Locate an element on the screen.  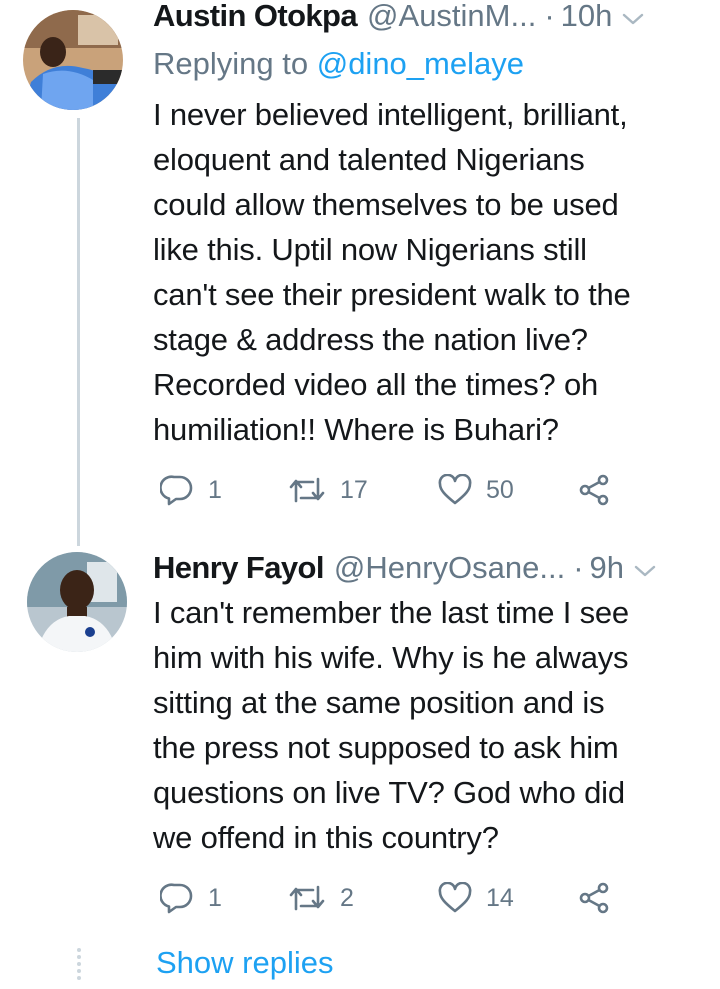
replying-to-mention: @dino_melaye is located at coordinates (420, 63).